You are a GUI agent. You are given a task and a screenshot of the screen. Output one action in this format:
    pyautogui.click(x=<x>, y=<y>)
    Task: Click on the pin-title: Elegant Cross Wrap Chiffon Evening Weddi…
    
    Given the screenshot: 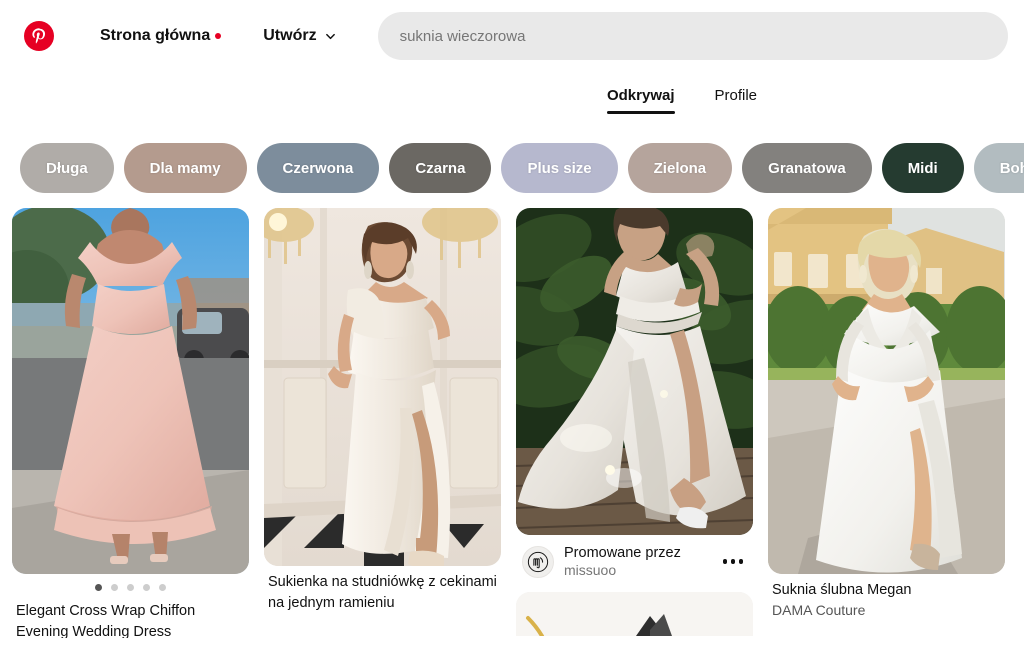 What is the action you would take?
    pyautogui.click(x=106, y=620)
    